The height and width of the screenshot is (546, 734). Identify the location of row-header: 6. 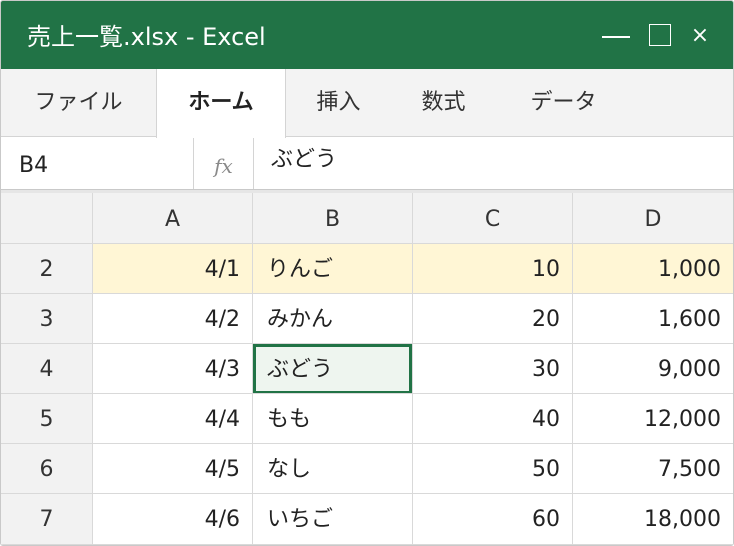
(47, 469).